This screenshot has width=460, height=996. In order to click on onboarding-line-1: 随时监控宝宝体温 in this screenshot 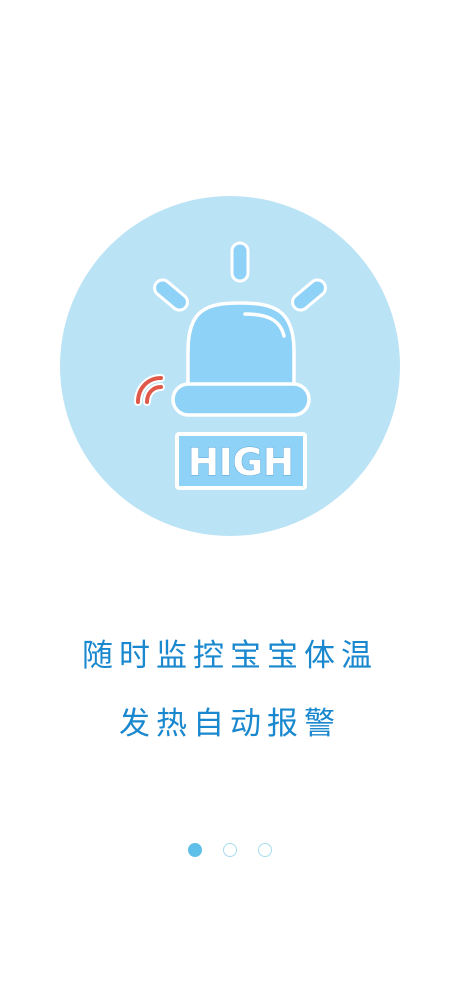, I will do `click(230, 656)`.